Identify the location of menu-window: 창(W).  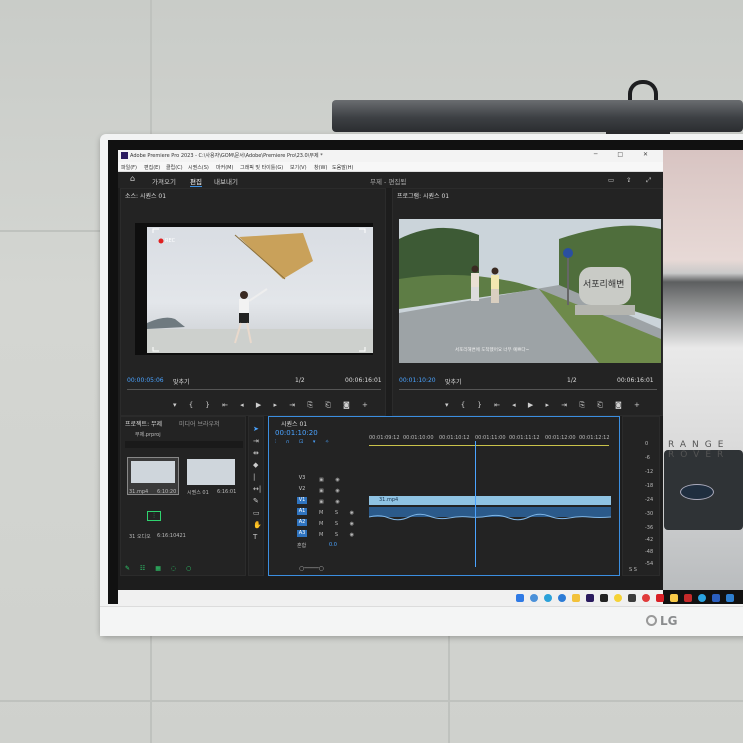
(320, 167).